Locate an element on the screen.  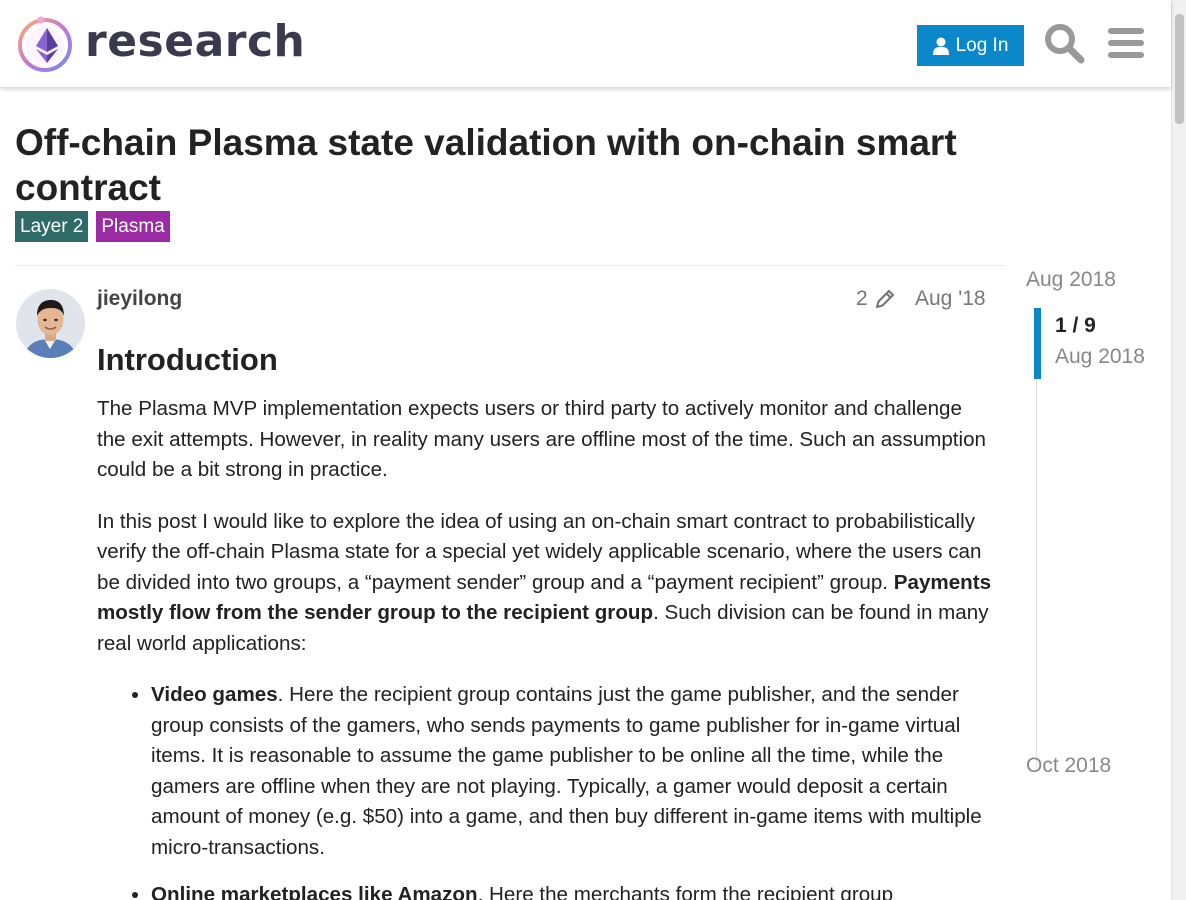
tag-layer-2: Layer 2 is located at coordinates (52, 226).